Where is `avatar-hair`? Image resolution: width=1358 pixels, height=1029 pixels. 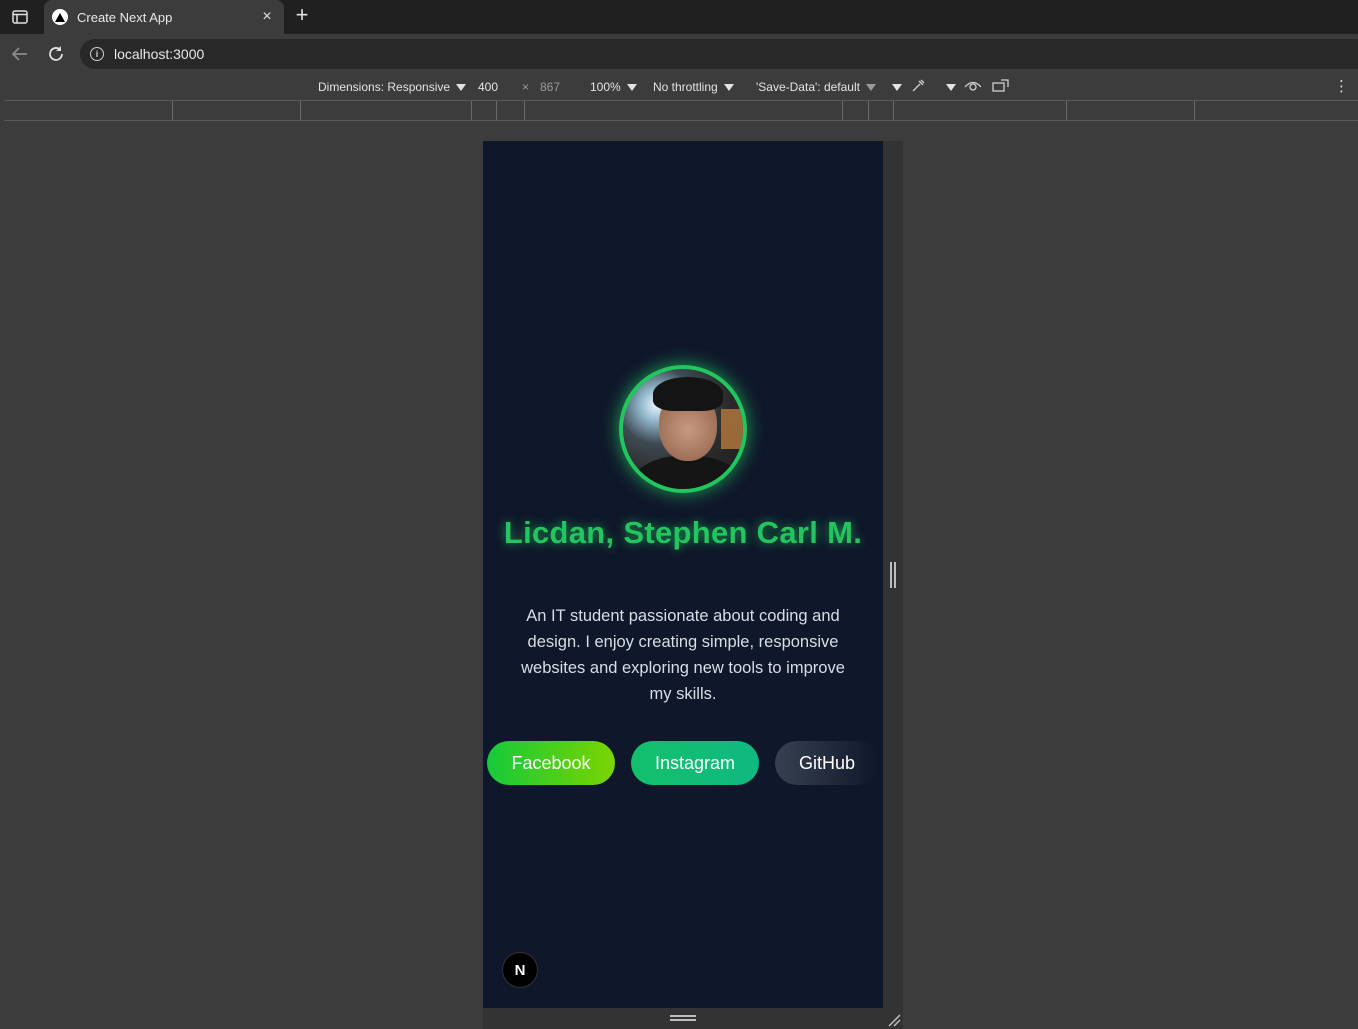
avatar-hair is located at coordinates (688, 394).